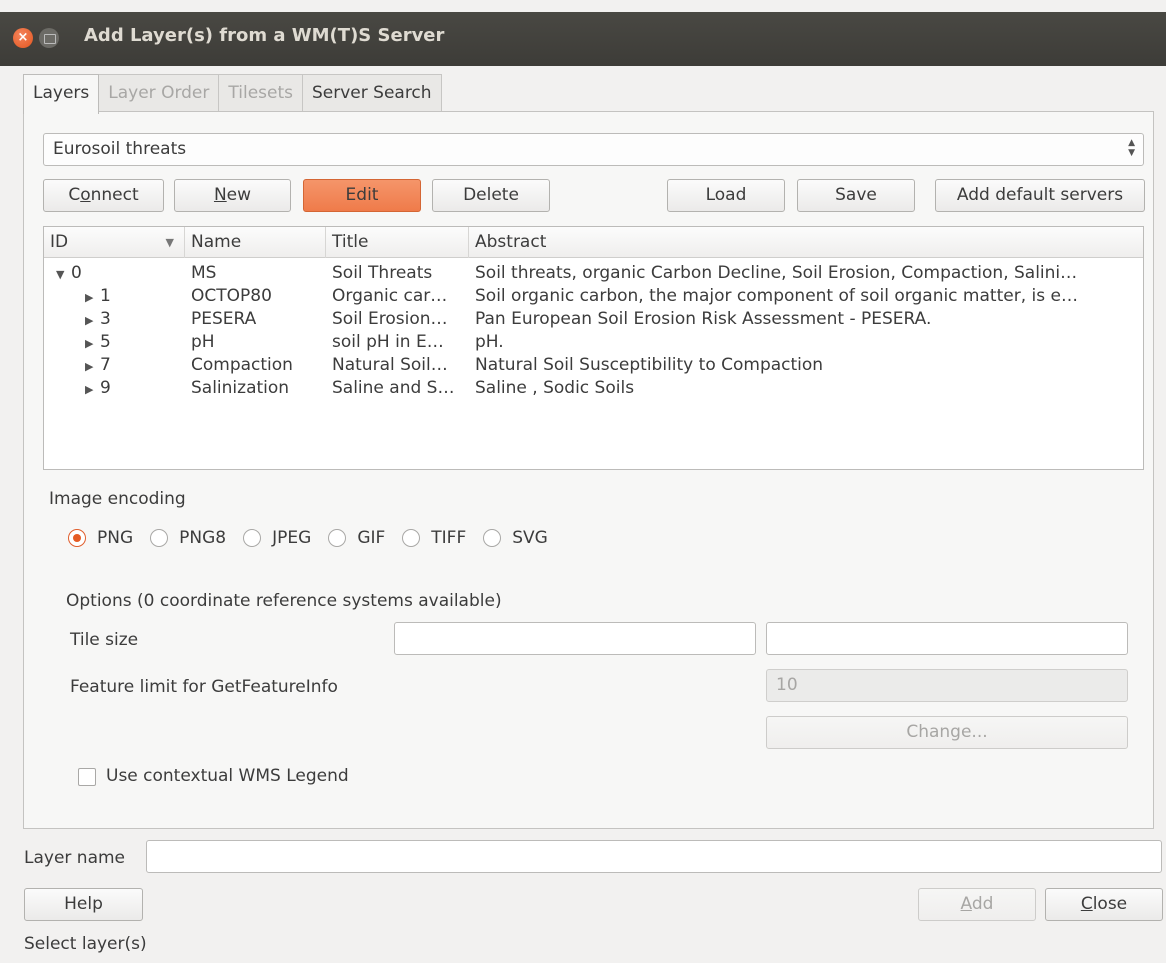 The height and width of the screenshot is (963, 1166). I want to click on status-text: Select layer(s), so click(85, 944).